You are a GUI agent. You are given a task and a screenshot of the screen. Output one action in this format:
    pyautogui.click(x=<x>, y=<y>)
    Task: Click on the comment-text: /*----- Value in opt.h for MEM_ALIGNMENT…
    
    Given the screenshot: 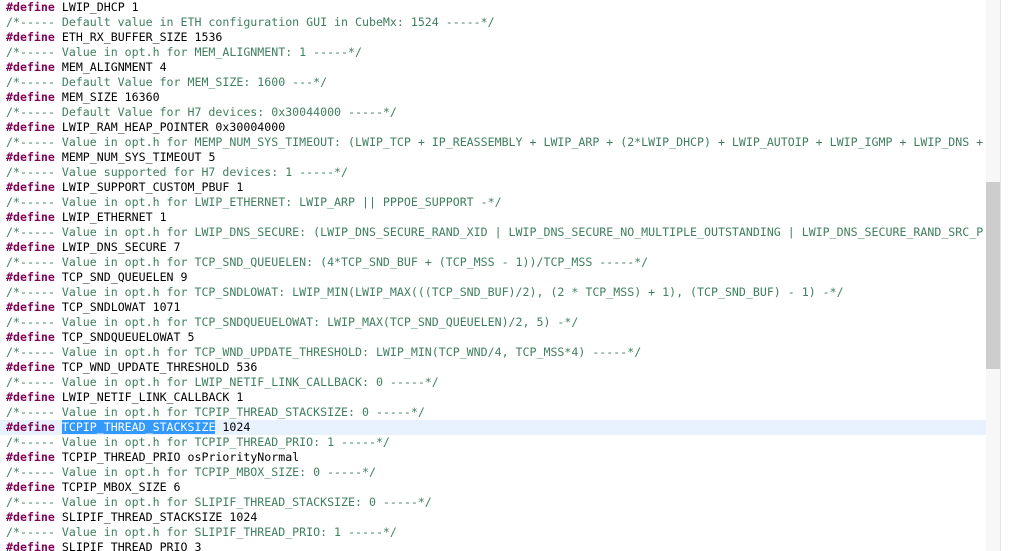 What is the action you would take?
    pyautogui.click(x=184, y=52)
    